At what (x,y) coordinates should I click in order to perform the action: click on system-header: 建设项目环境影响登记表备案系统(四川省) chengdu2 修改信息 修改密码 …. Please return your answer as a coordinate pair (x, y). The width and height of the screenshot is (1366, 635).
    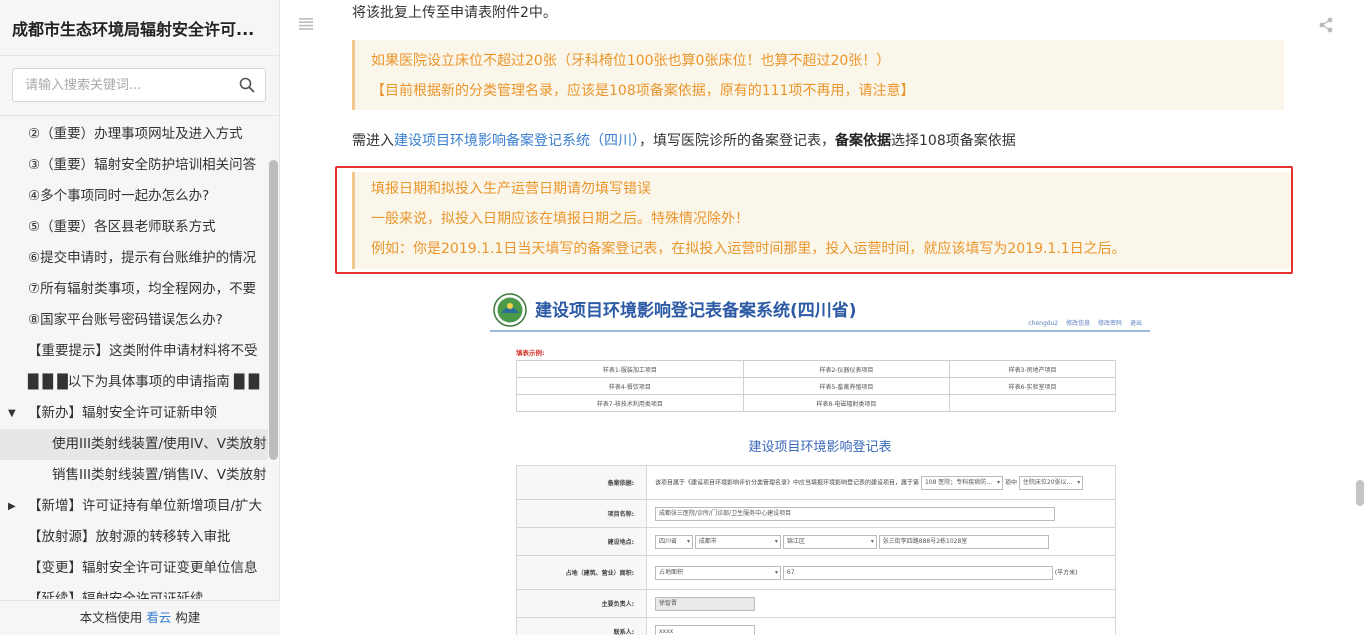
    Looking at the image, I should click on (820, 310).